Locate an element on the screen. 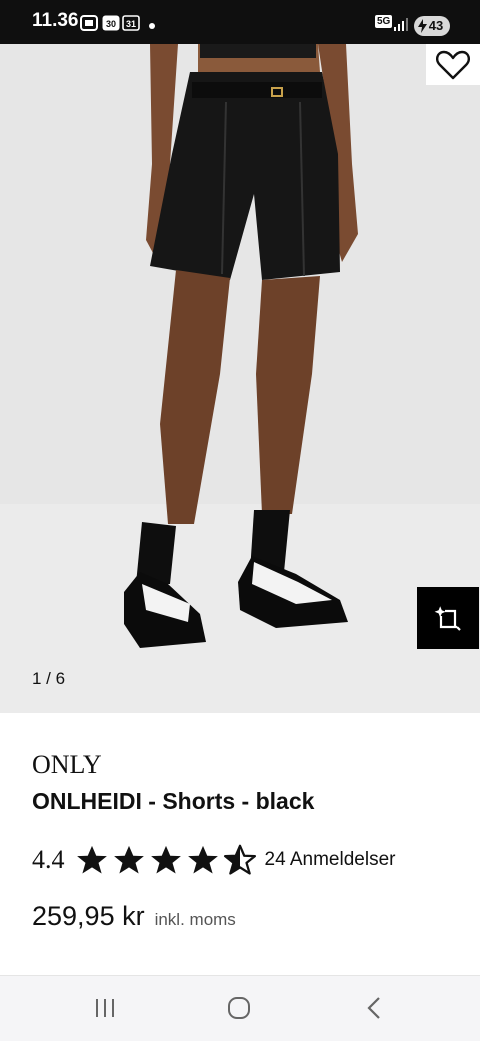 This screenshot has width=480, height=1041. notification-dot-icon is located at coordinates (152, 26).